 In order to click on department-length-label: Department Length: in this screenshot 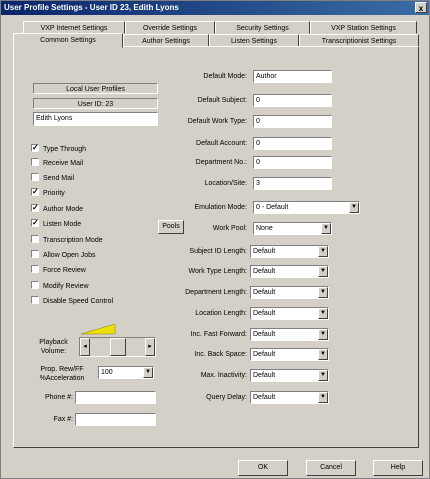, I will do `click(216, 292)`.